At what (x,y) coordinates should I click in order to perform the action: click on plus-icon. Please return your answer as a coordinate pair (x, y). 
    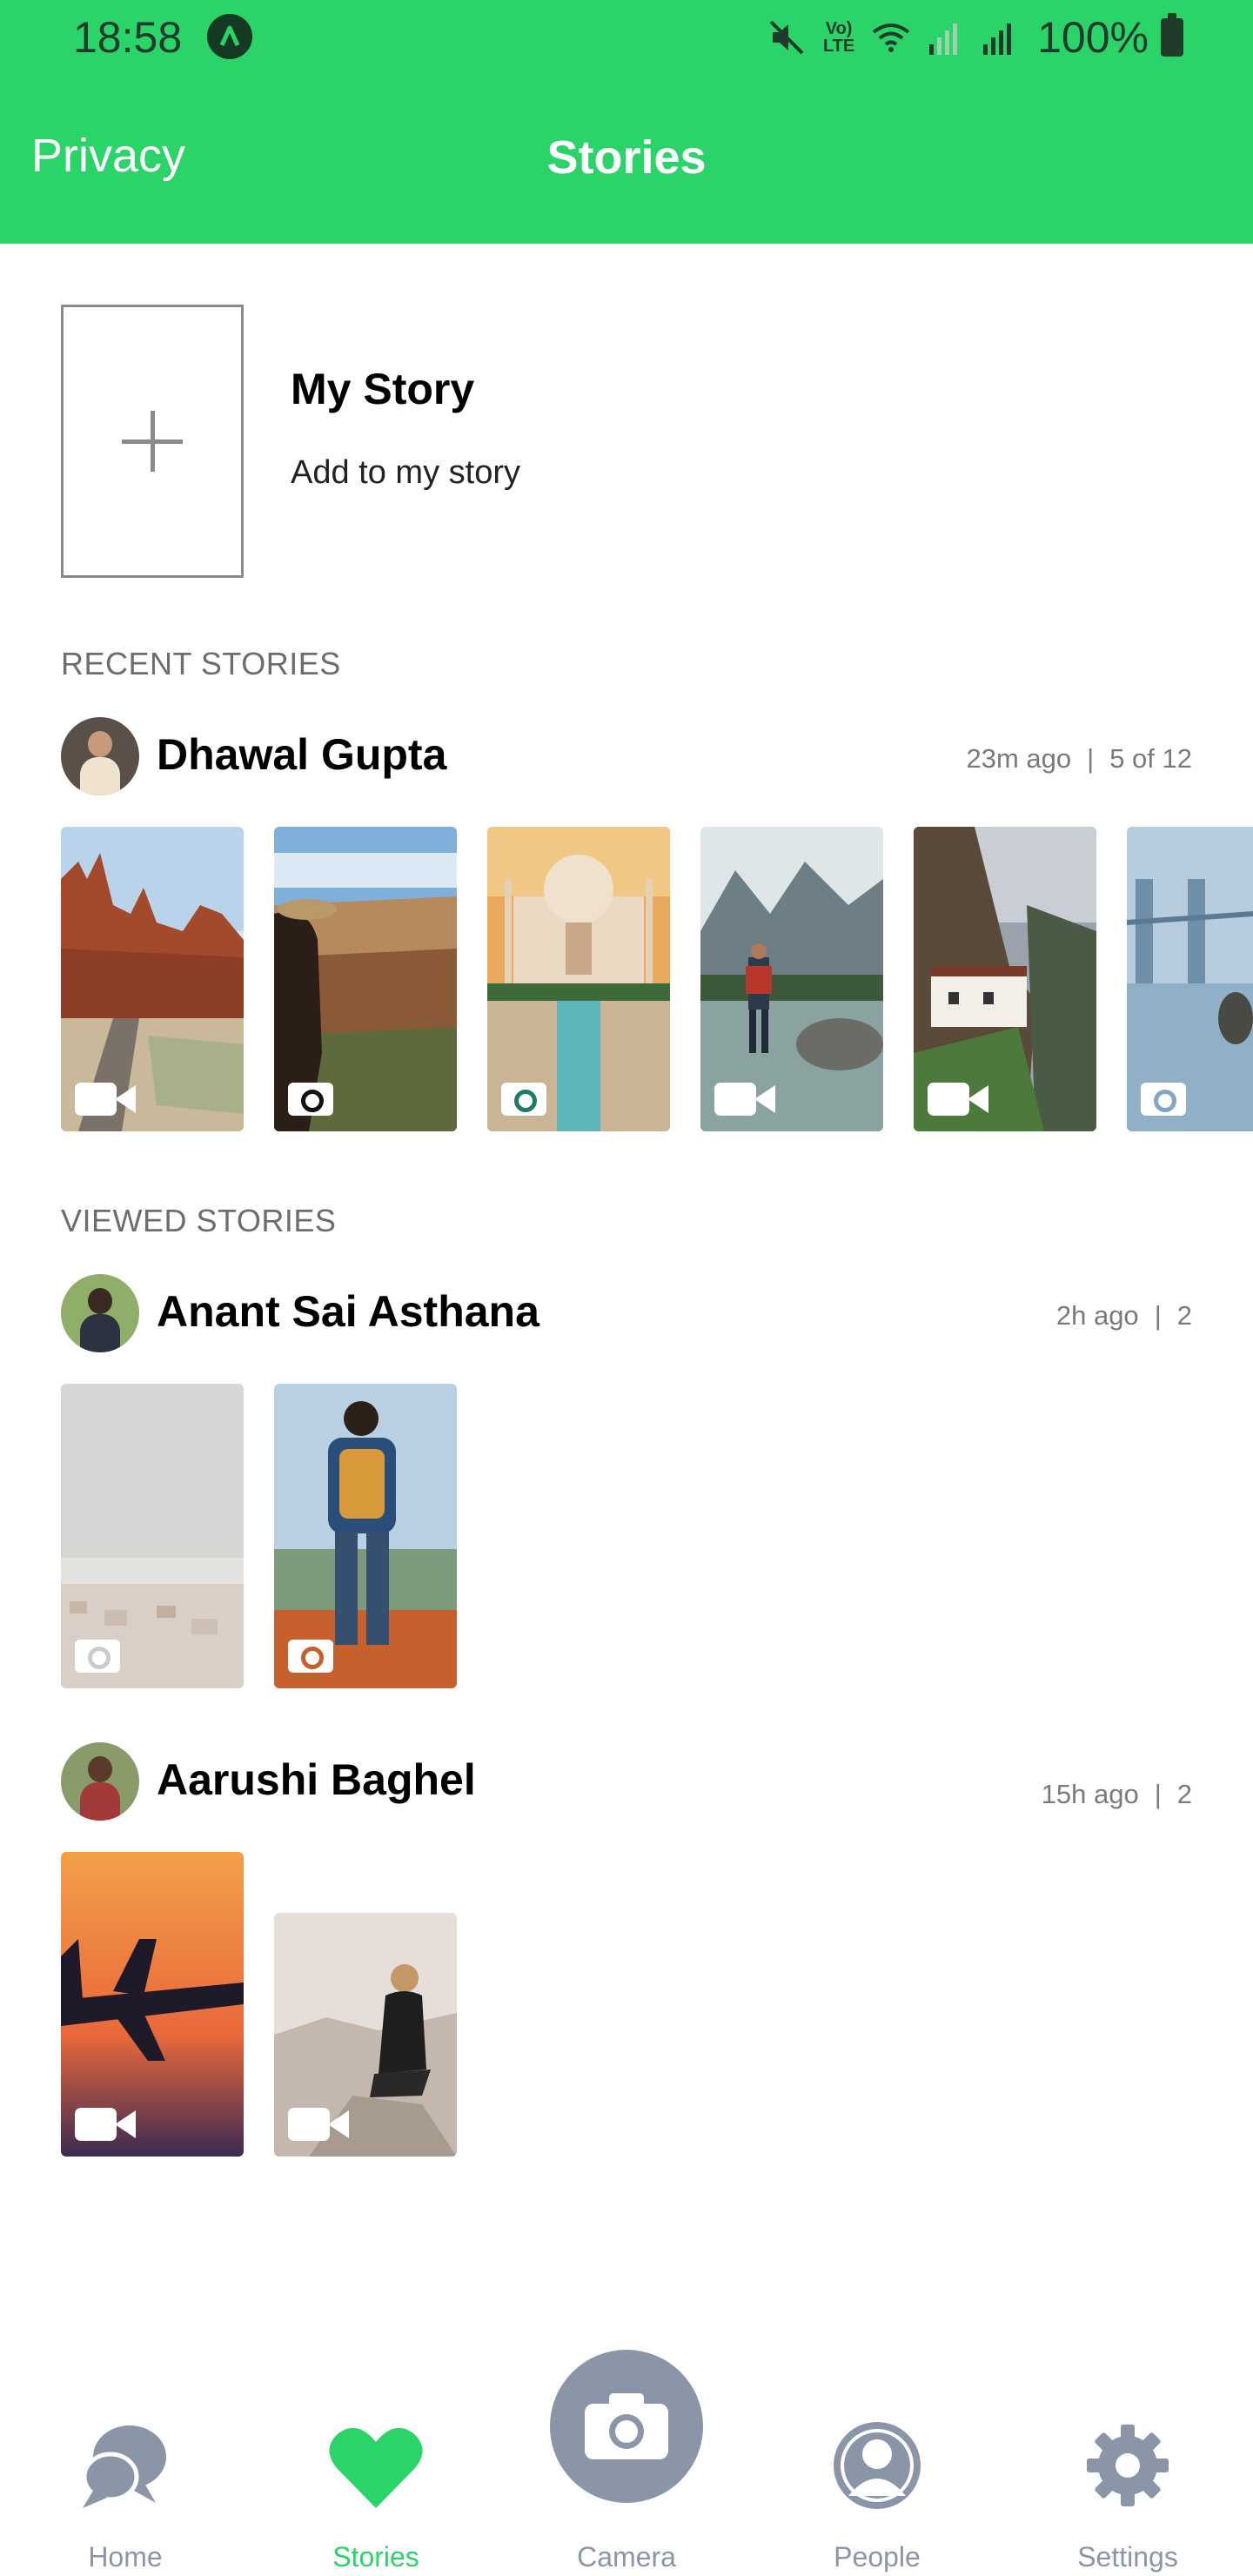
    Looking at the image, I should click on (152, 441).